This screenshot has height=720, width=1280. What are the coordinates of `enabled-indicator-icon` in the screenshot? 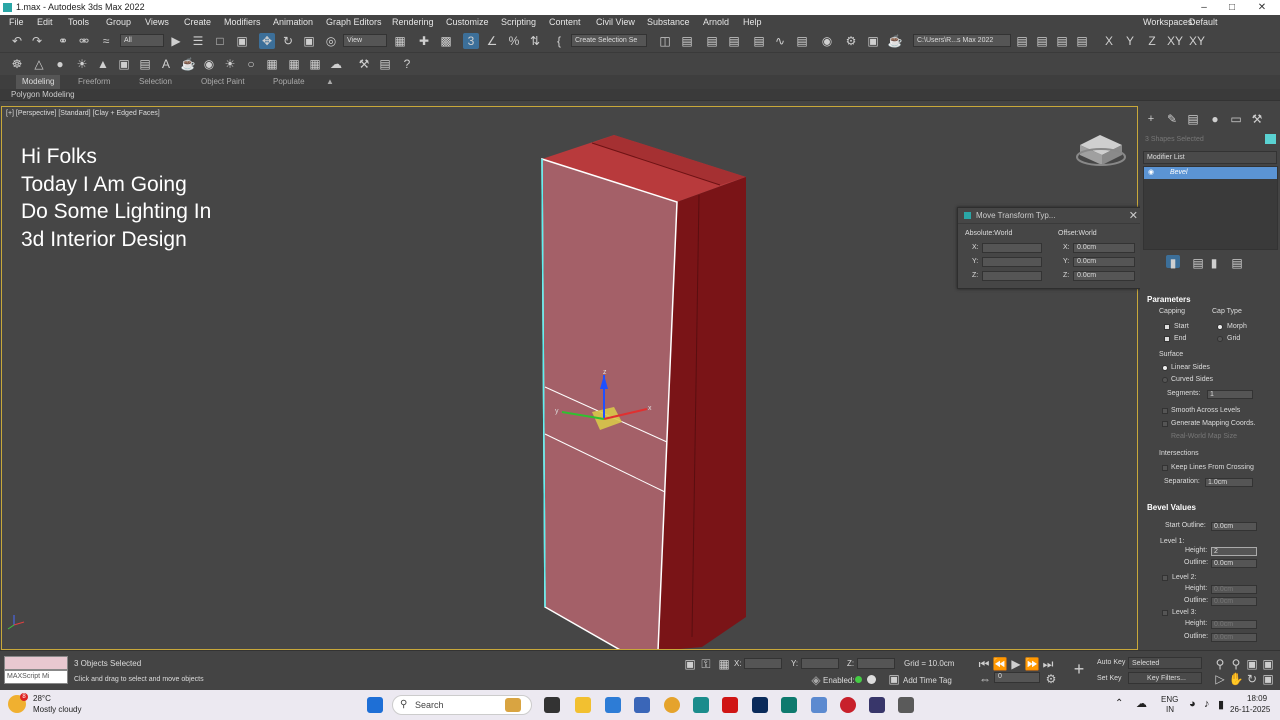 It's located at (858, 679).